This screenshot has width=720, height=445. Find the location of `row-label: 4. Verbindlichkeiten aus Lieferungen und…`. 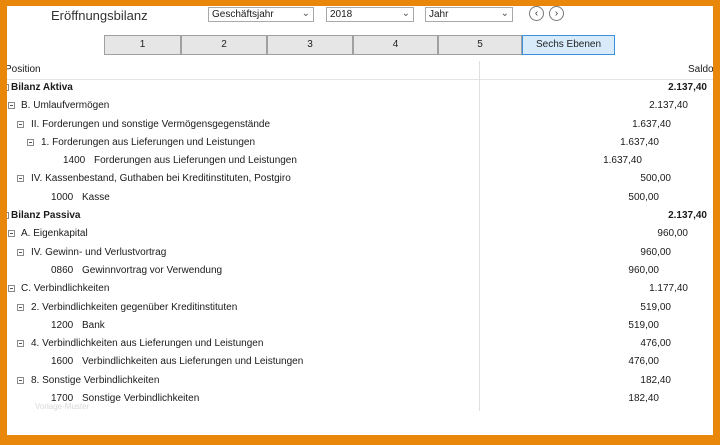

row-label: 4. Verbindlichkeiten aus Lieferungen und… is located at coordinates (147, 344).